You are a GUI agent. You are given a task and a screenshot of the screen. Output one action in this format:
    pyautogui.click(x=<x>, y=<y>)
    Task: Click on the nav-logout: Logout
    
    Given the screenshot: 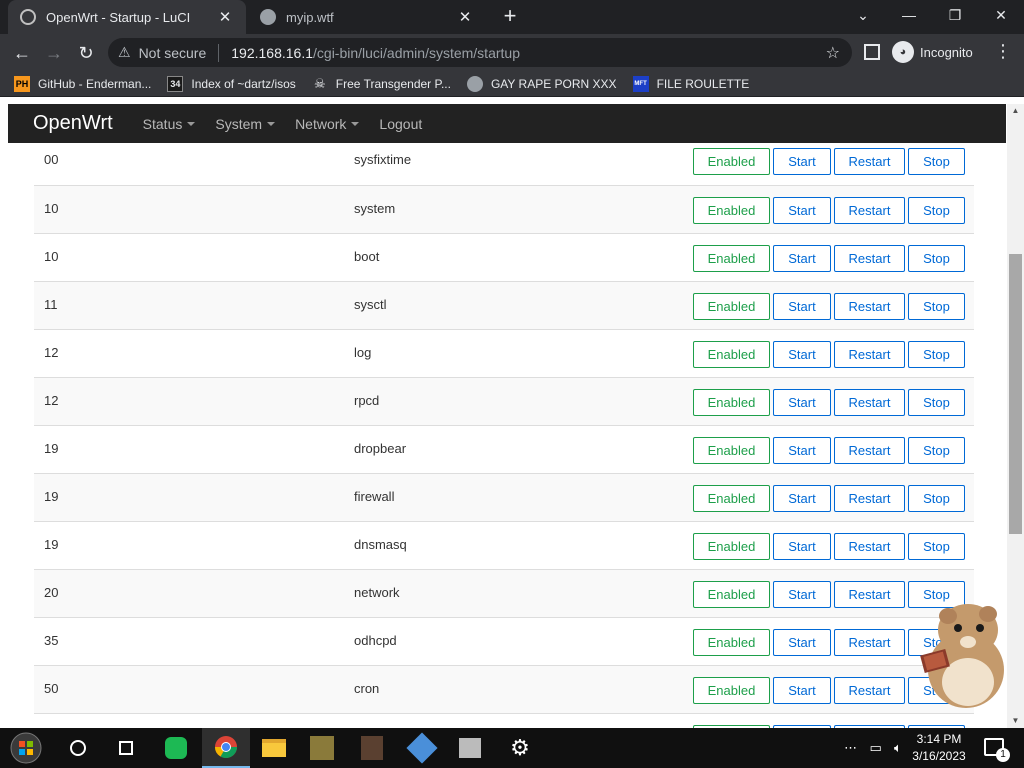 What is the action you would take?
    pyautogui.click(x=400, y=124)
    